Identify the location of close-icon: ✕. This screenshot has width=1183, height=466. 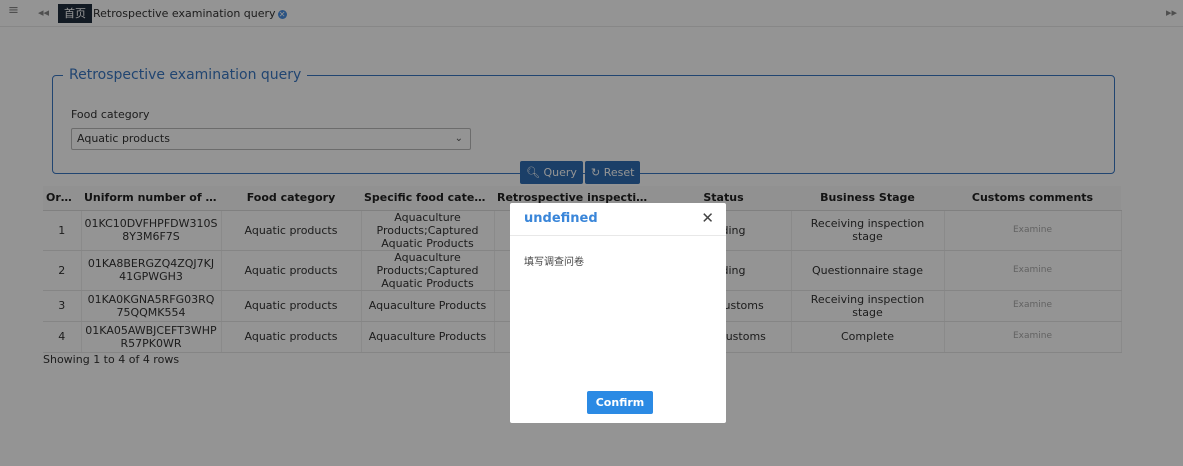
(707, 218).